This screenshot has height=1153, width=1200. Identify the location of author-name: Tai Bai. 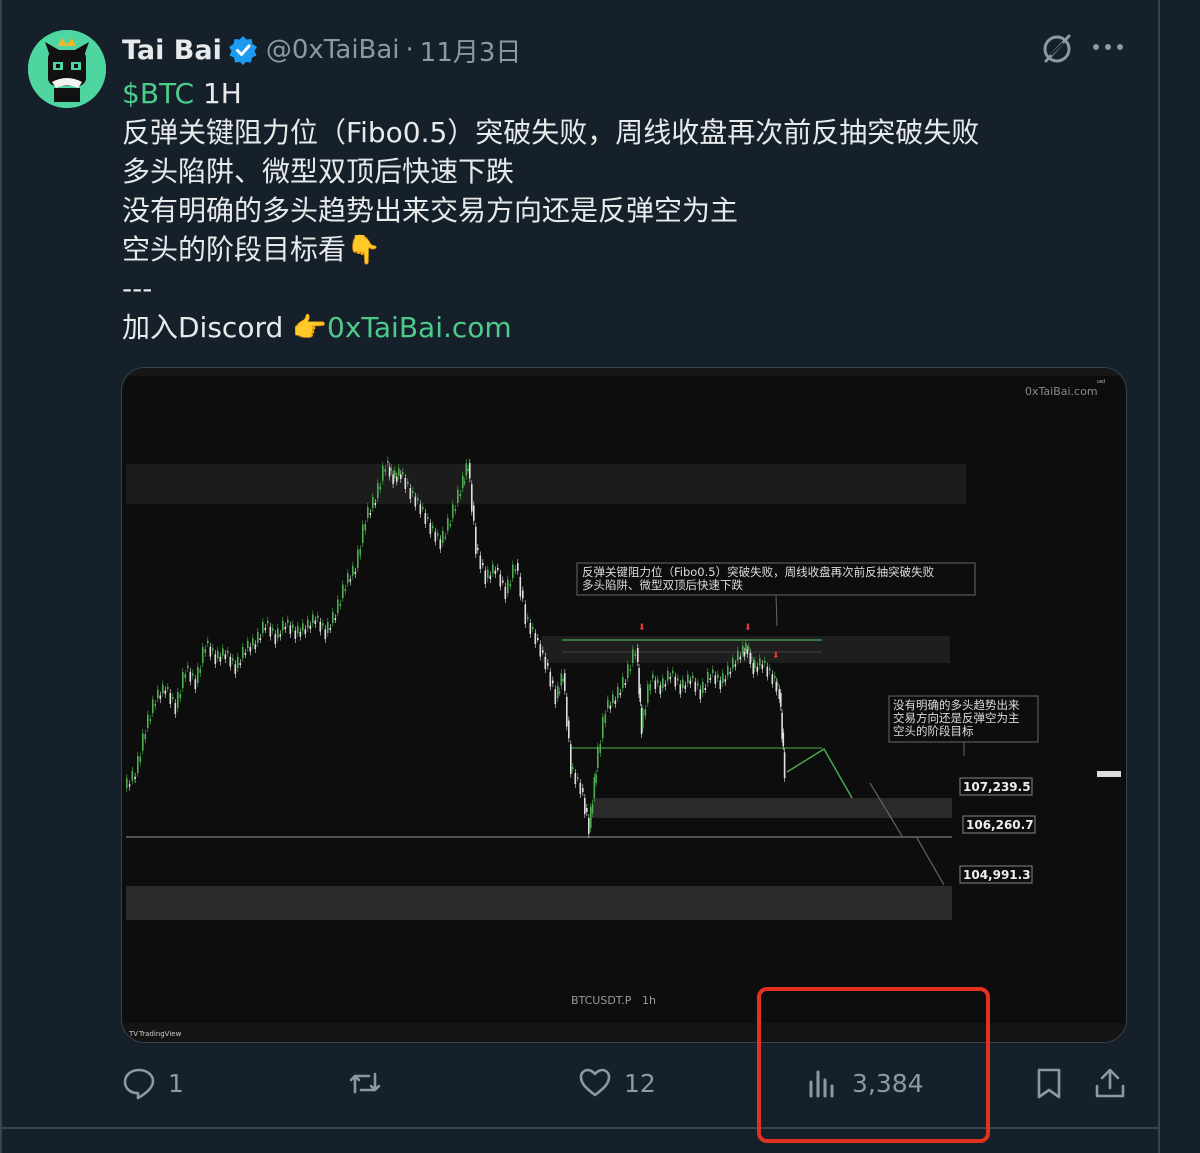
(172, 50).